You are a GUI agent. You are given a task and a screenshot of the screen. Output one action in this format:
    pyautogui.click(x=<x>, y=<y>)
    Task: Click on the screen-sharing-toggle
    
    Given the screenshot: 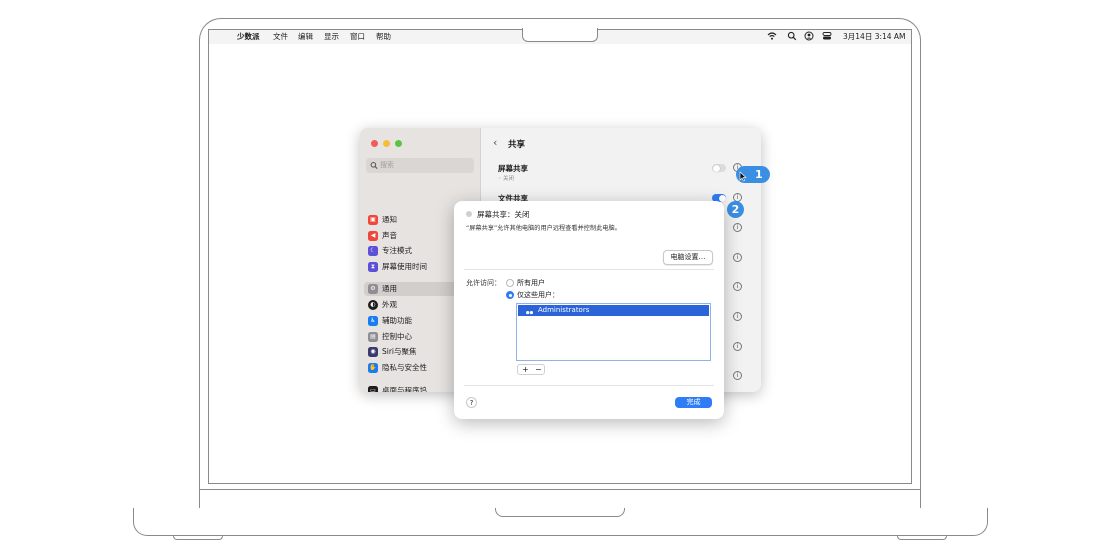 What is the action you would take?
    pyautogui.click(x=719, y=168)
    